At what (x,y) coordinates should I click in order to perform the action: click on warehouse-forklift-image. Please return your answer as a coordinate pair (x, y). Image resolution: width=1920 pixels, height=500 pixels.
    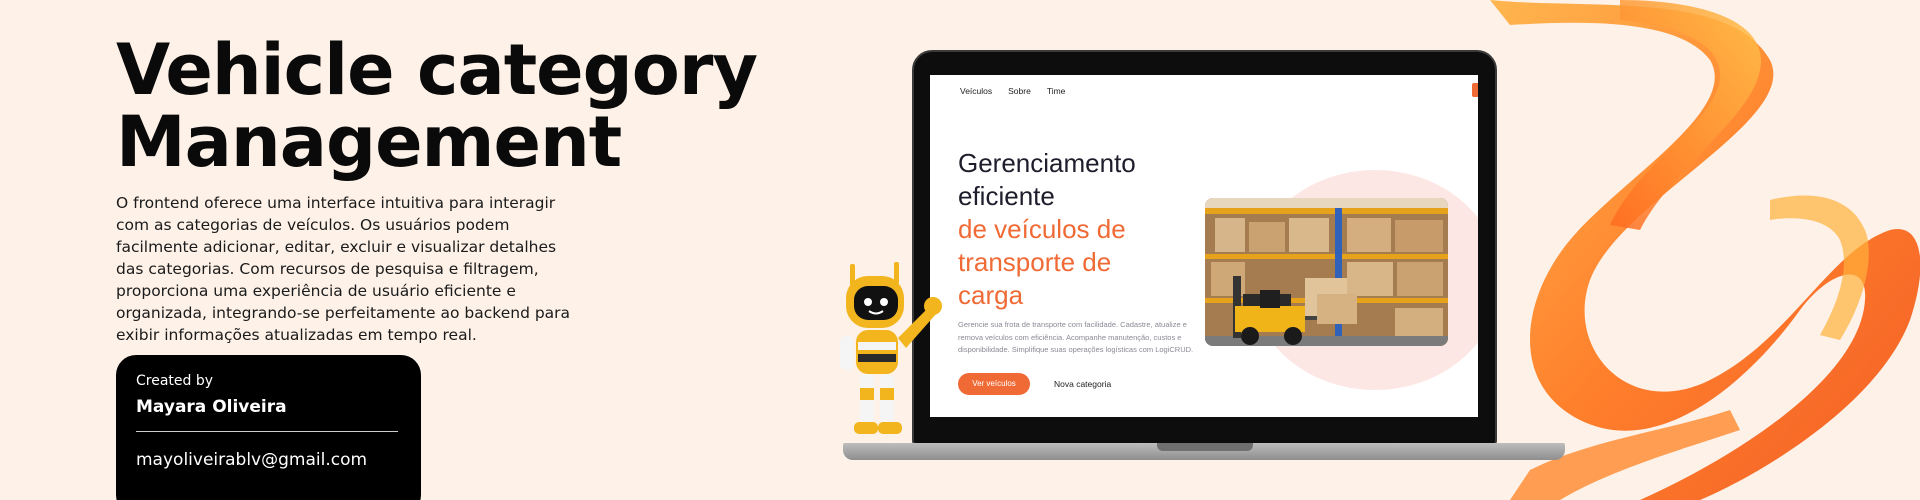
    Looking at the image, I should click on (1326, 272).